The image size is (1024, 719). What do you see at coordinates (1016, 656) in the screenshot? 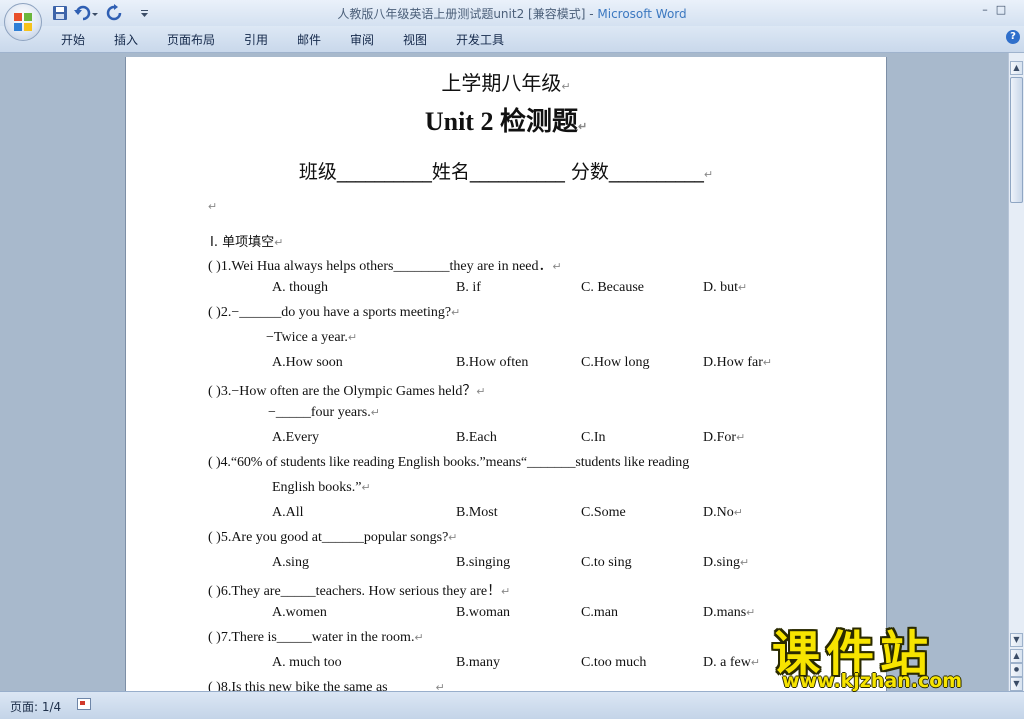
I see `previous-page-button: ▲` at bounding box center [1016, 656].